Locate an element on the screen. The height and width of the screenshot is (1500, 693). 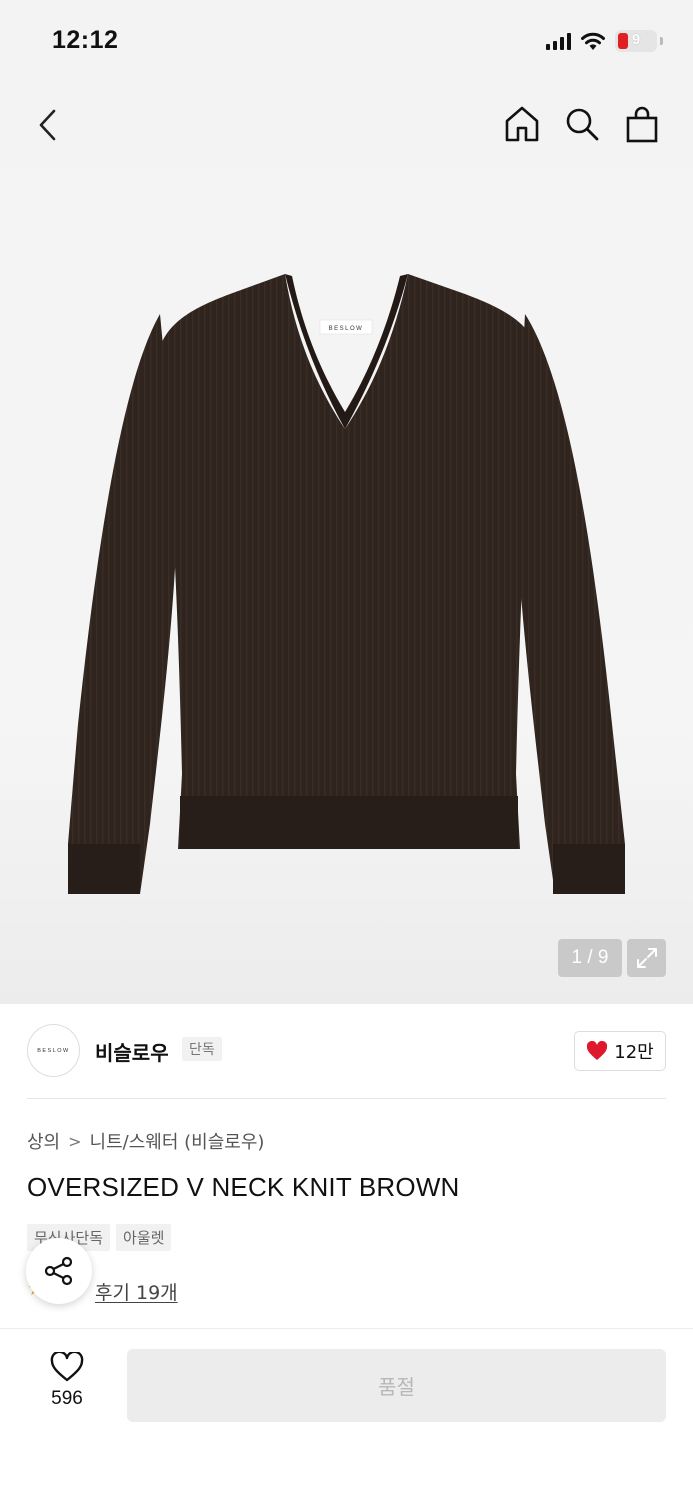
tag-outlet: 아울렛 is located at coordinates (144, 1237).